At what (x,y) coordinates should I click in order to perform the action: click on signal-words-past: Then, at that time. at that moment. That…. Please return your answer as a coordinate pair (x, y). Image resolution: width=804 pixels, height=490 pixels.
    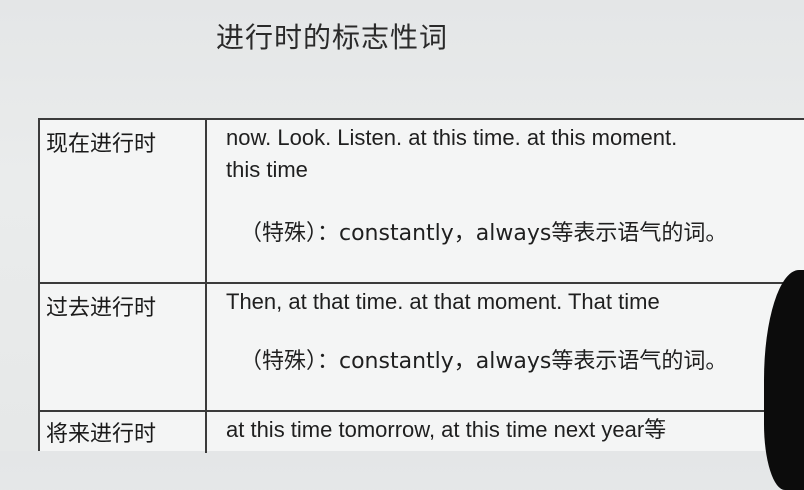
    Looking at the image, I should click on (443, 301).